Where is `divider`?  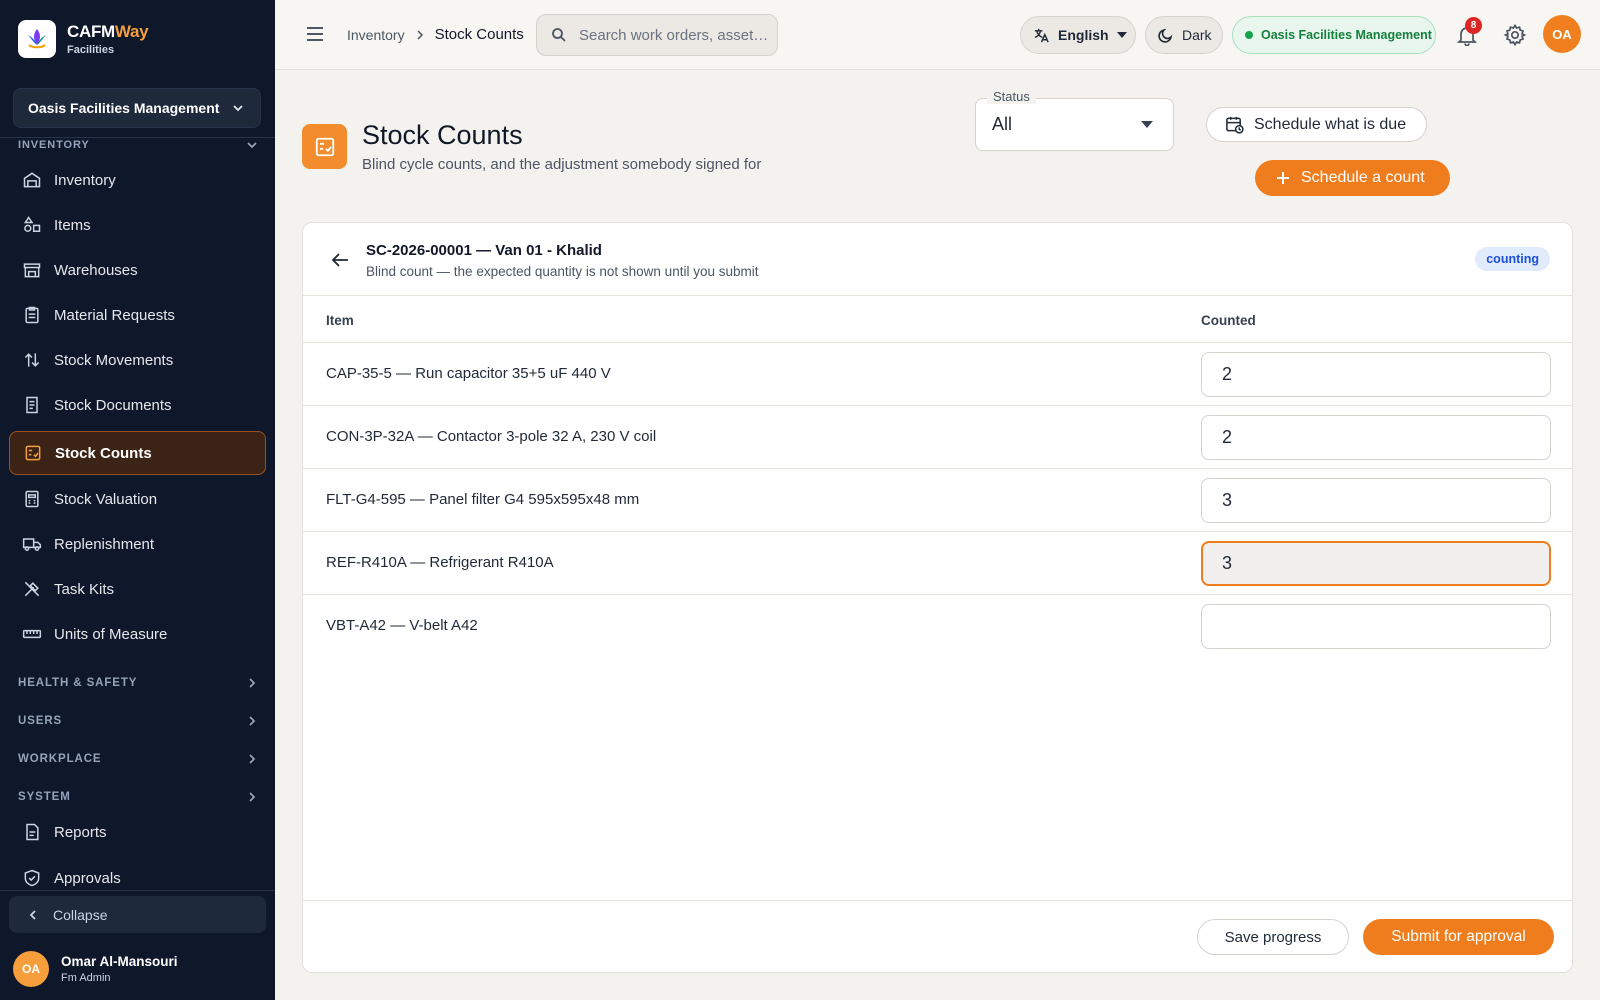
divider is located at coordinates (937, 900).